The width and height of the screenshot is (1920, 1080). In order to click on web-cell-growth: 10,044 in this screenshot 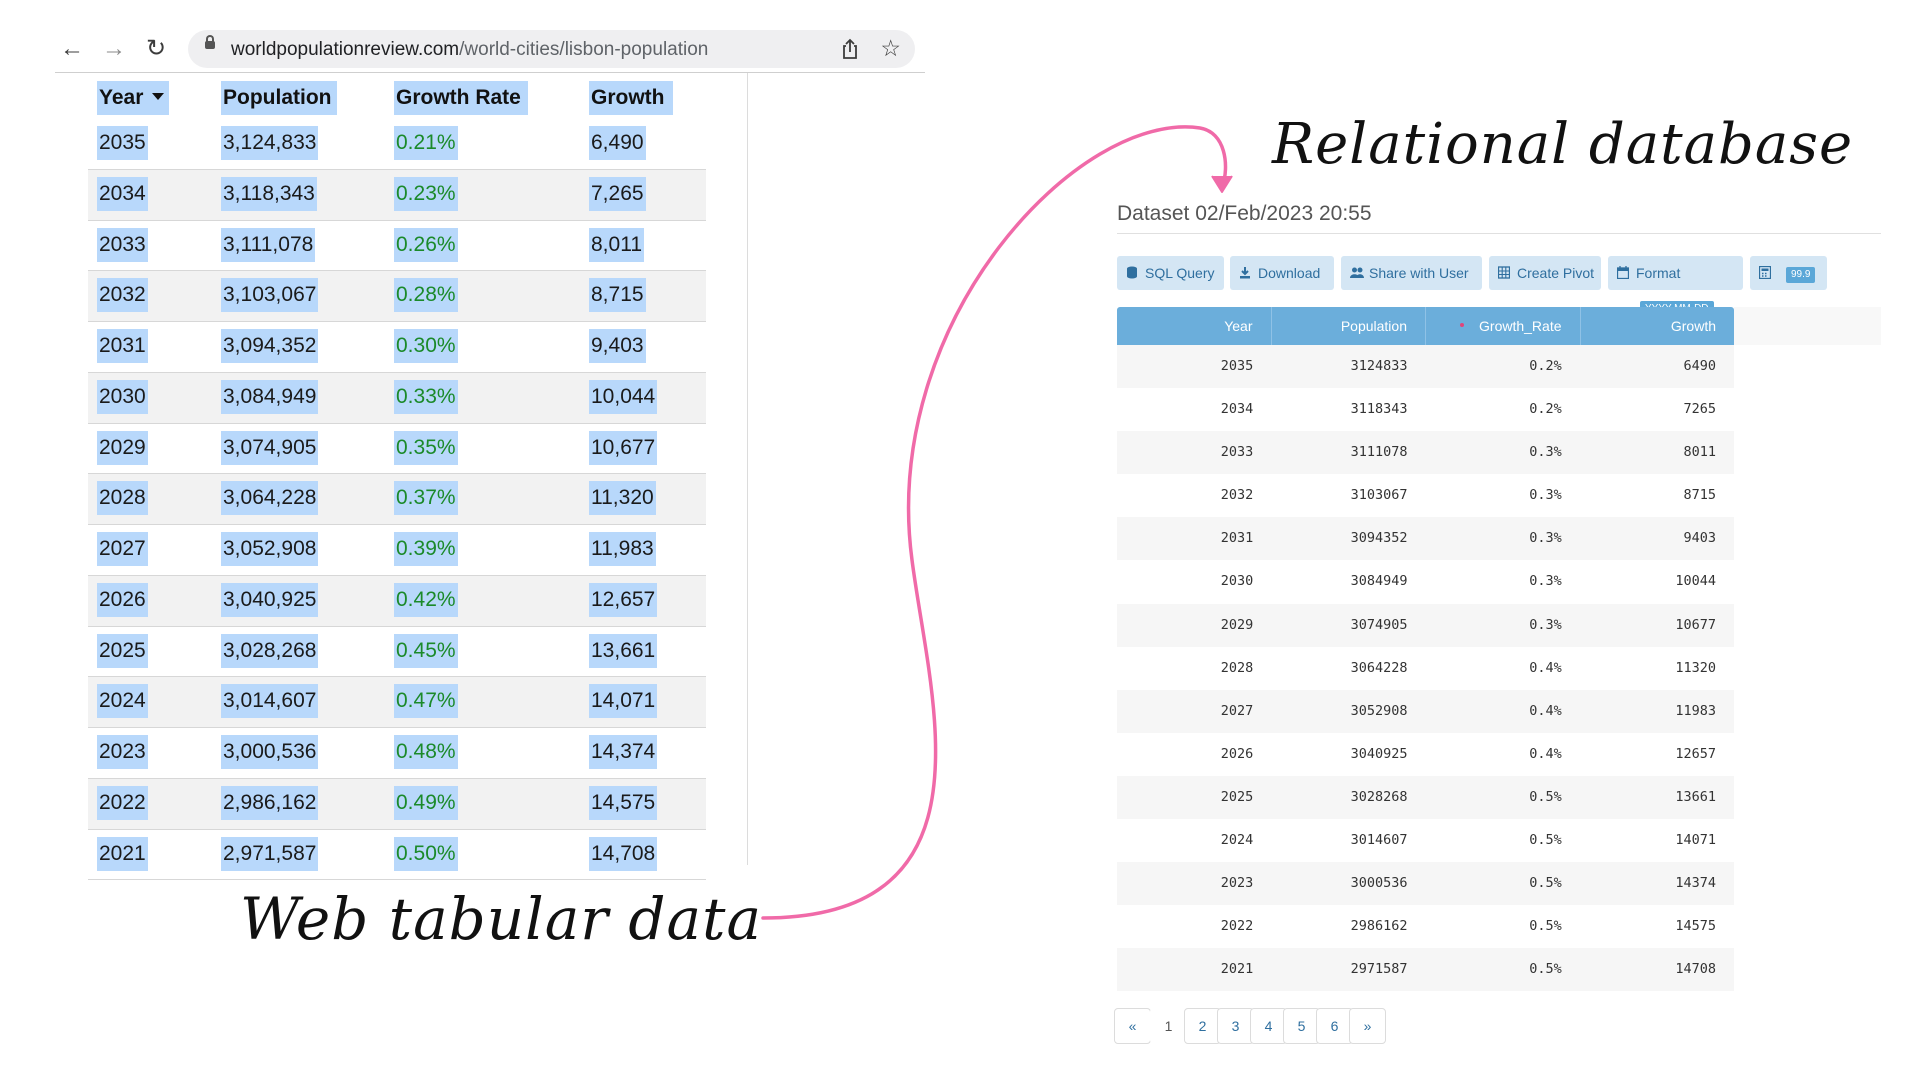, I will do `click(623, 396)`.